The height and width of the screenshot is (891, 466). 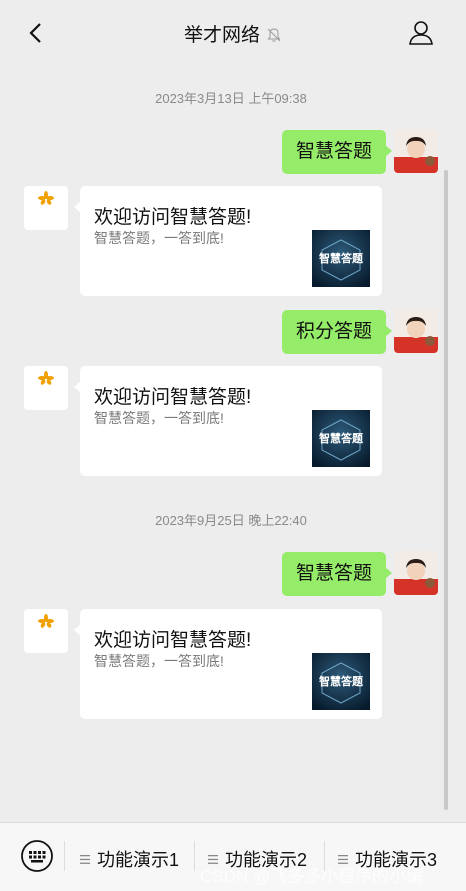 What do you see at coordinates (446, 490) in the screenshot?
I see `chat-scrollbar` at bounding box center [446, 490].